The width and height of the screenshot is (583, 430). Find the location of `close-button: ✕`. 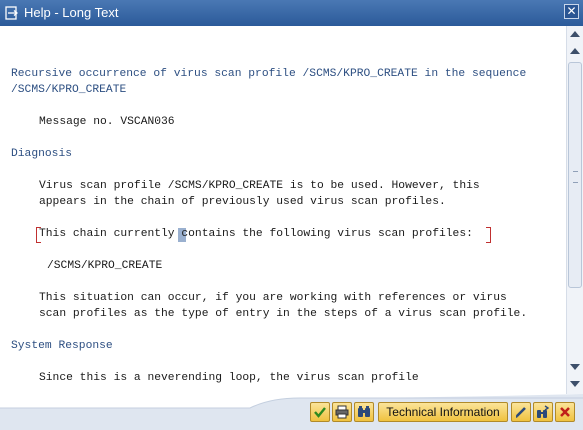

close-button: ✕ is located at coordinates (571, 11).